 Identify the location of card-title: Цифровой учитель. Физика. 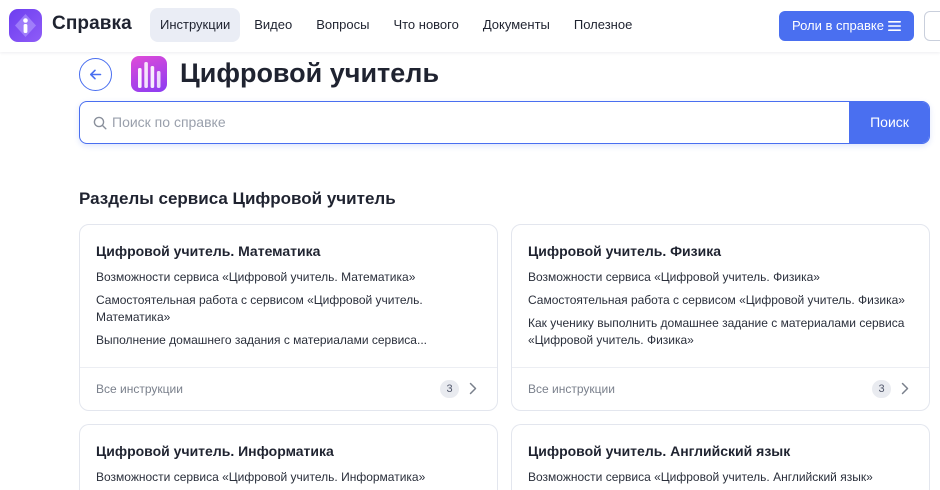
(624, 251).